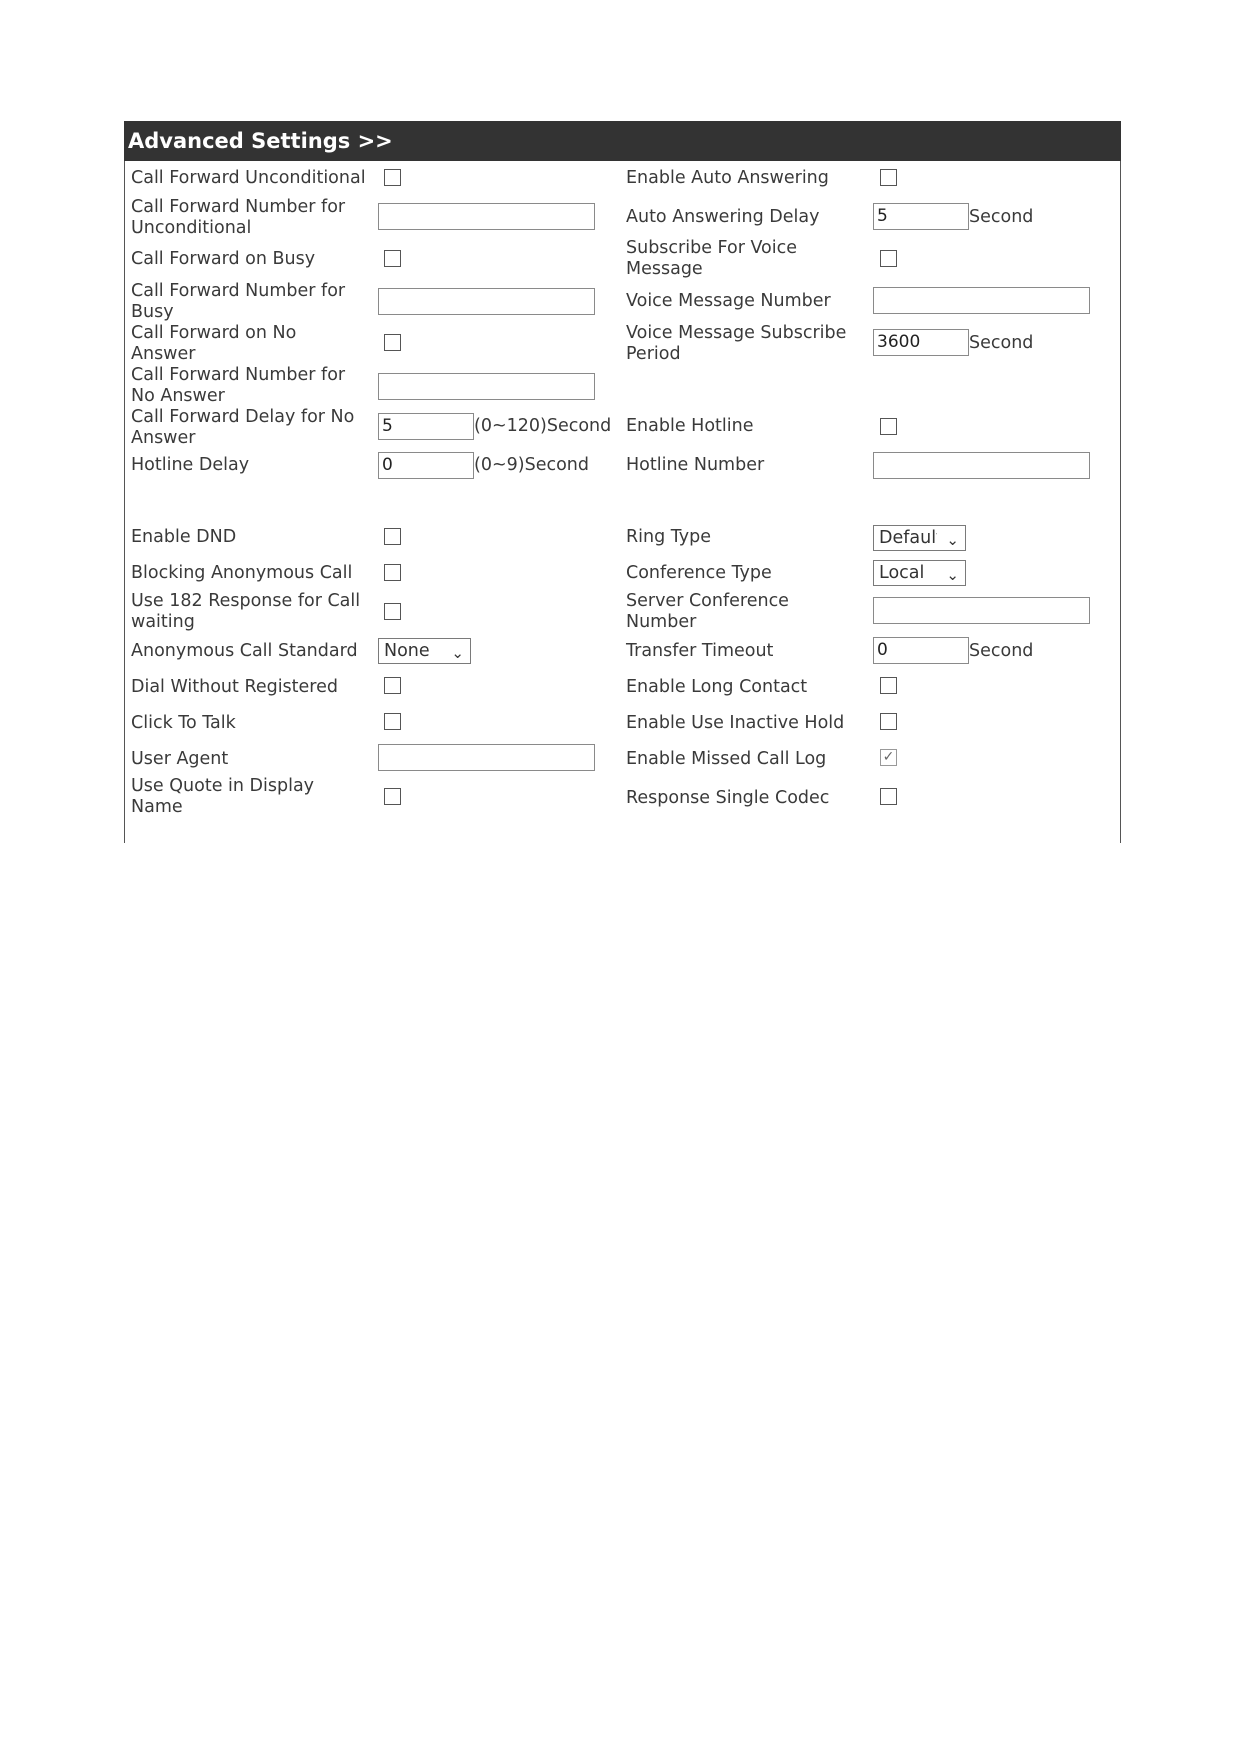  Describe the element at coordinates (707, 601) in the screenshot. I see `label-server-conference-number-1: Server Conference` at that location.